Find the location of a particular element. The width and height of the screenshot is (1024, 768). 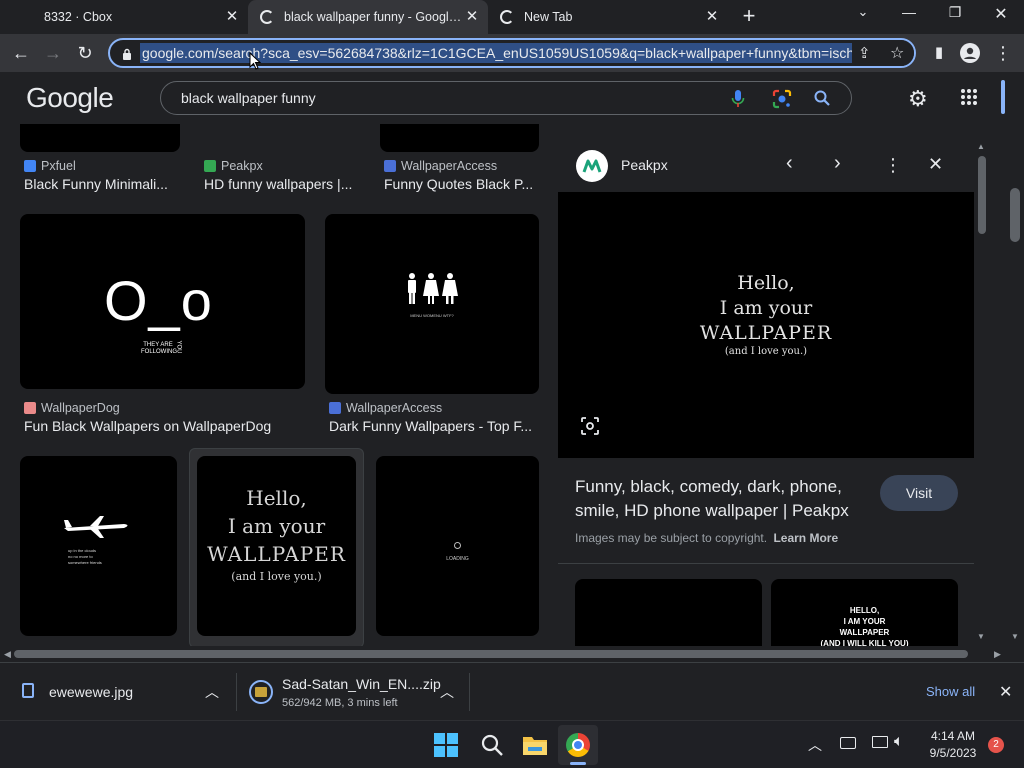

peakpx-logo-icon is located at coordinates (592, 166).